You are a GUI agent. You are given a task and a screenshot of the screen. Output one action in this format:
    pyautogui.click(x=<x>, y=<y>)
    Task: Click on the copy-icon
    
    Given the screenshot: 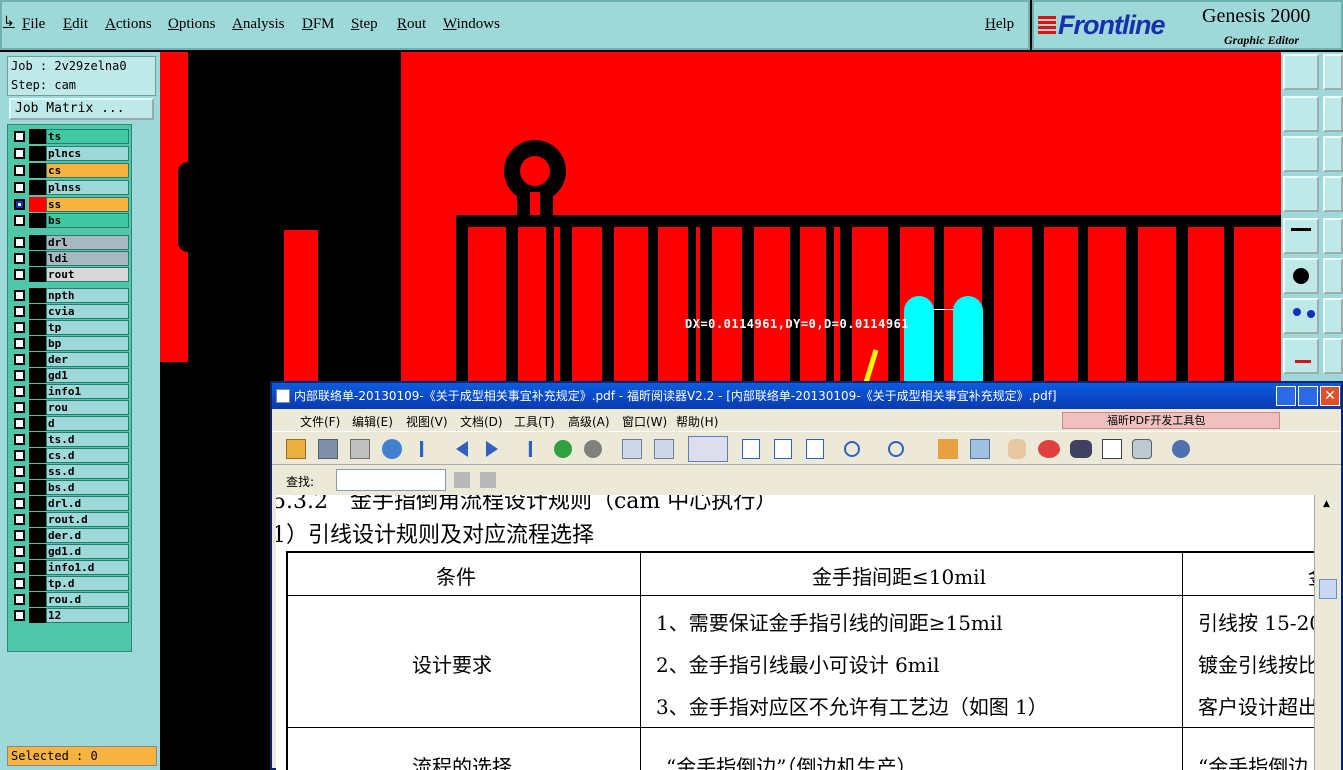 What is the action you would take?
    pyautogui.click(x=632, y=449)
    